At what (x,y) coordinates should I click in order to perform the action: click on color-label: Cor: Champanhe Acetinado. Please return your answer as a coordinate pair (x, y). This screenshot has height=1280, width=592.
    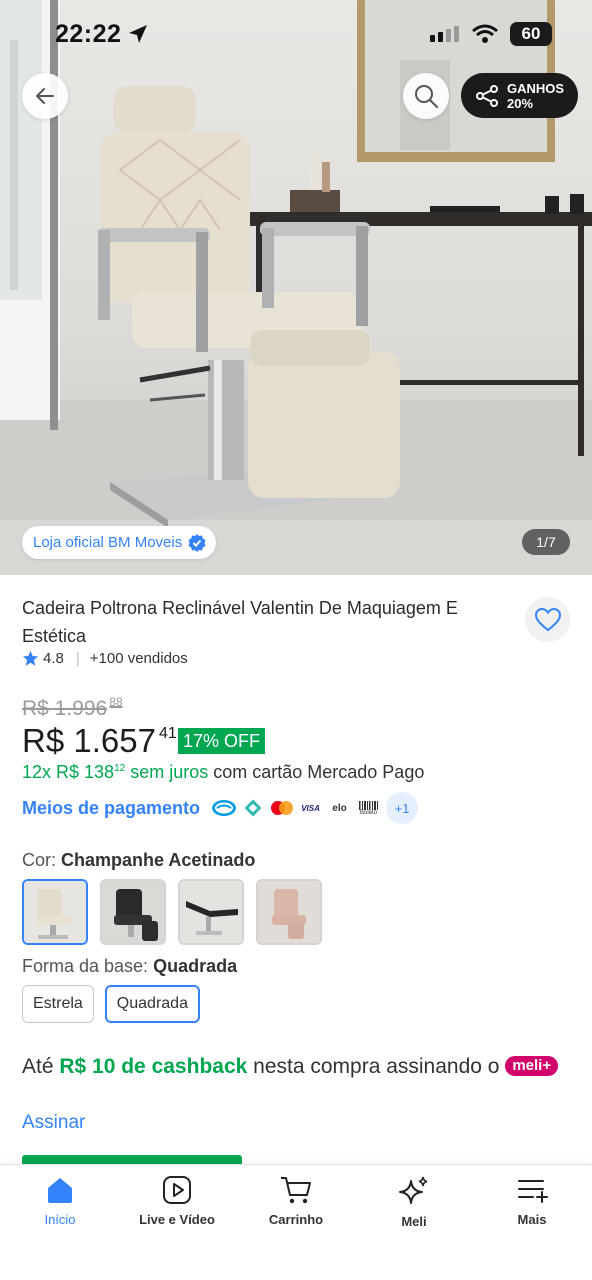
    Looking at the image, I should click on (138, 860).